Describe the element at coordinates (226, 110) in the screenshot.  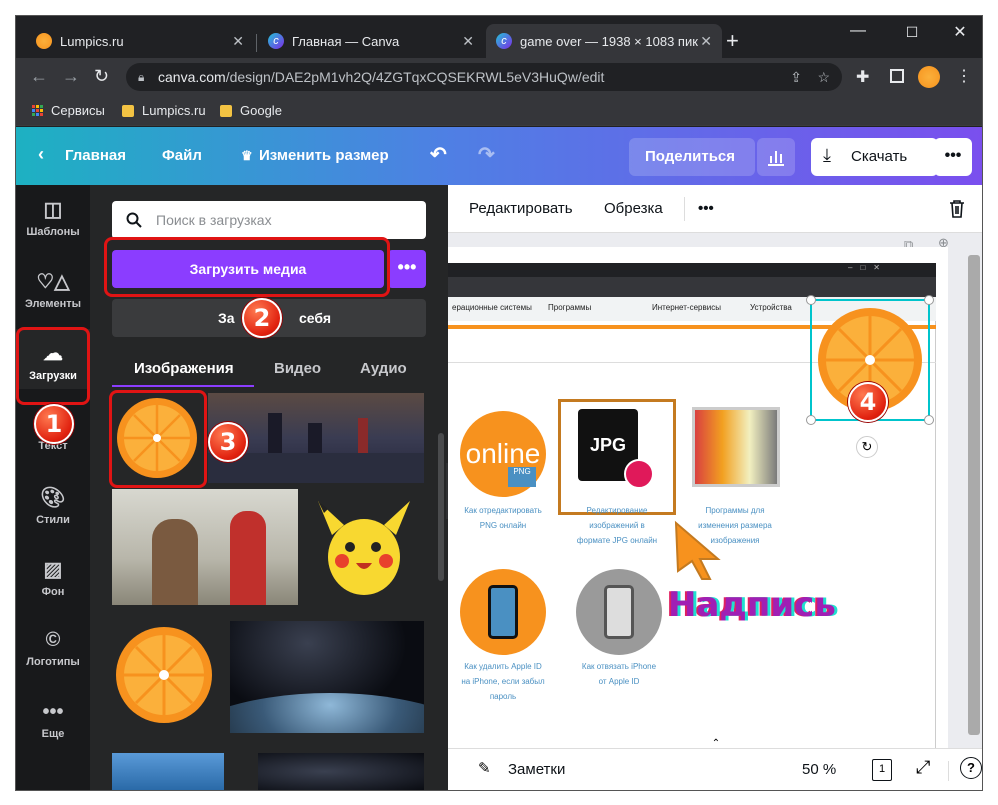
I see `folder-icon` at that location.